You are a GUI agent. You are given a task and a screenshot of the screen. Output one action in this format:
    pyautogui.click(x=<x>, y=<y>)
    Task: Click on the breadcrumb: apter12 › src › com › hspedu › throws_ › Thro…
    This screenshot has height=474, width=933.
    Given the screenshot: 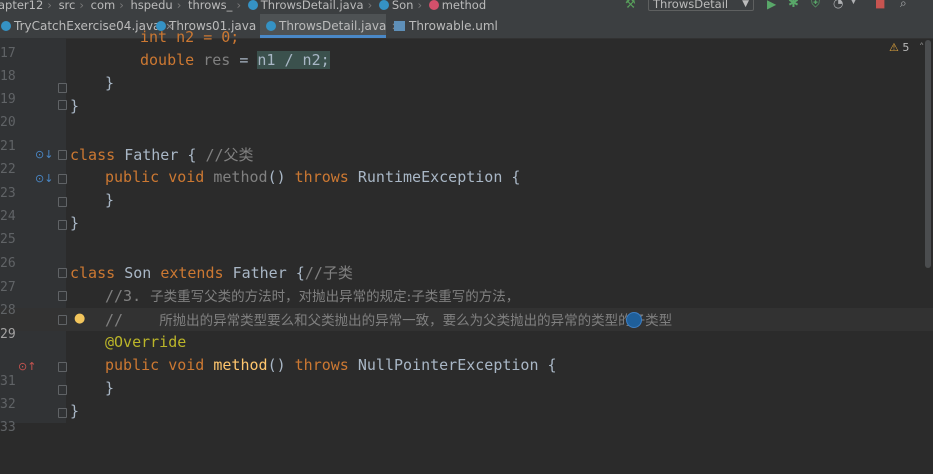 What is the action you would take?
    pyautogui.click(x=243, y=6)
    